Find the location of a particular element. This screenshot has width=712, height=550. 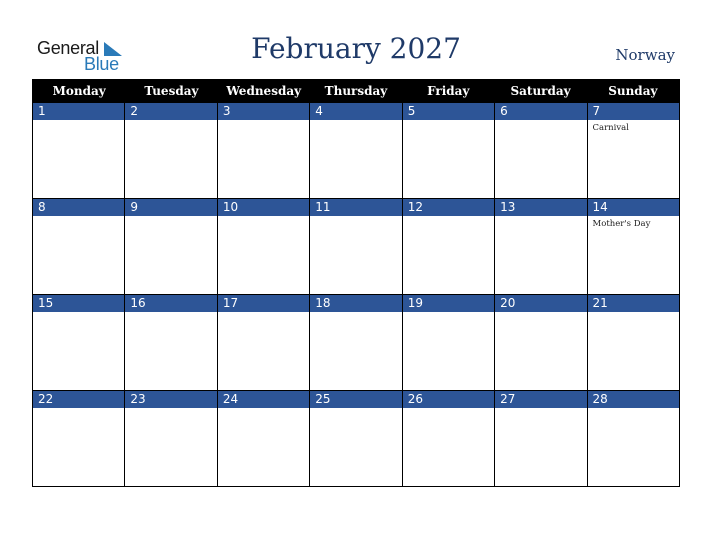

holiday-event: Carnival is located at coordinates (610, 128).